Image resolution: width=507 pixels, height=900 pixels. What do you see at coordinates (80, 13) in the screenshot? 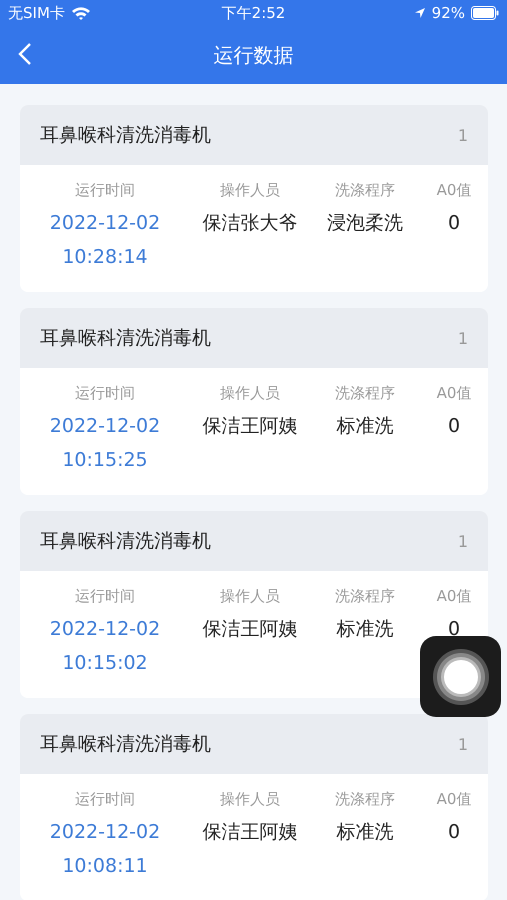
I see `wifi-icon` at bounding box center [80, 13].